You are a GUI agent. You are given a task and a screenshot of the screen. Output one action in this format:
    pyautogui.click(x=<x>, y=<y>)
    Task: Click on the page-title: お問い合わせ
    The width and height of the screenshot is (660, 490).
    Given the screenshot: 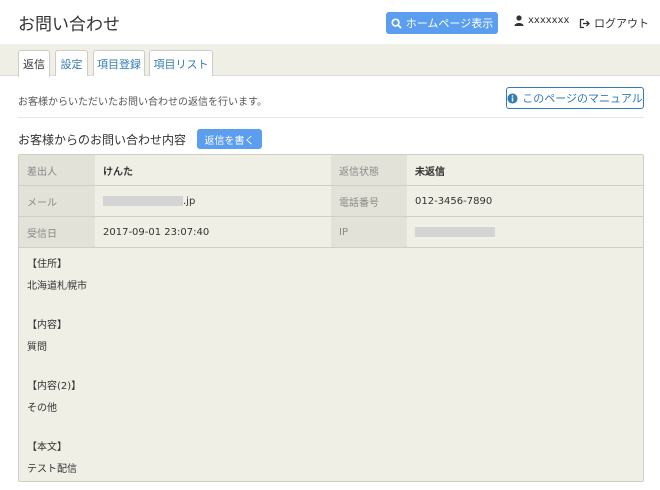 What is the action you would take?
    pyautogui.click(x=69, y=25)
    